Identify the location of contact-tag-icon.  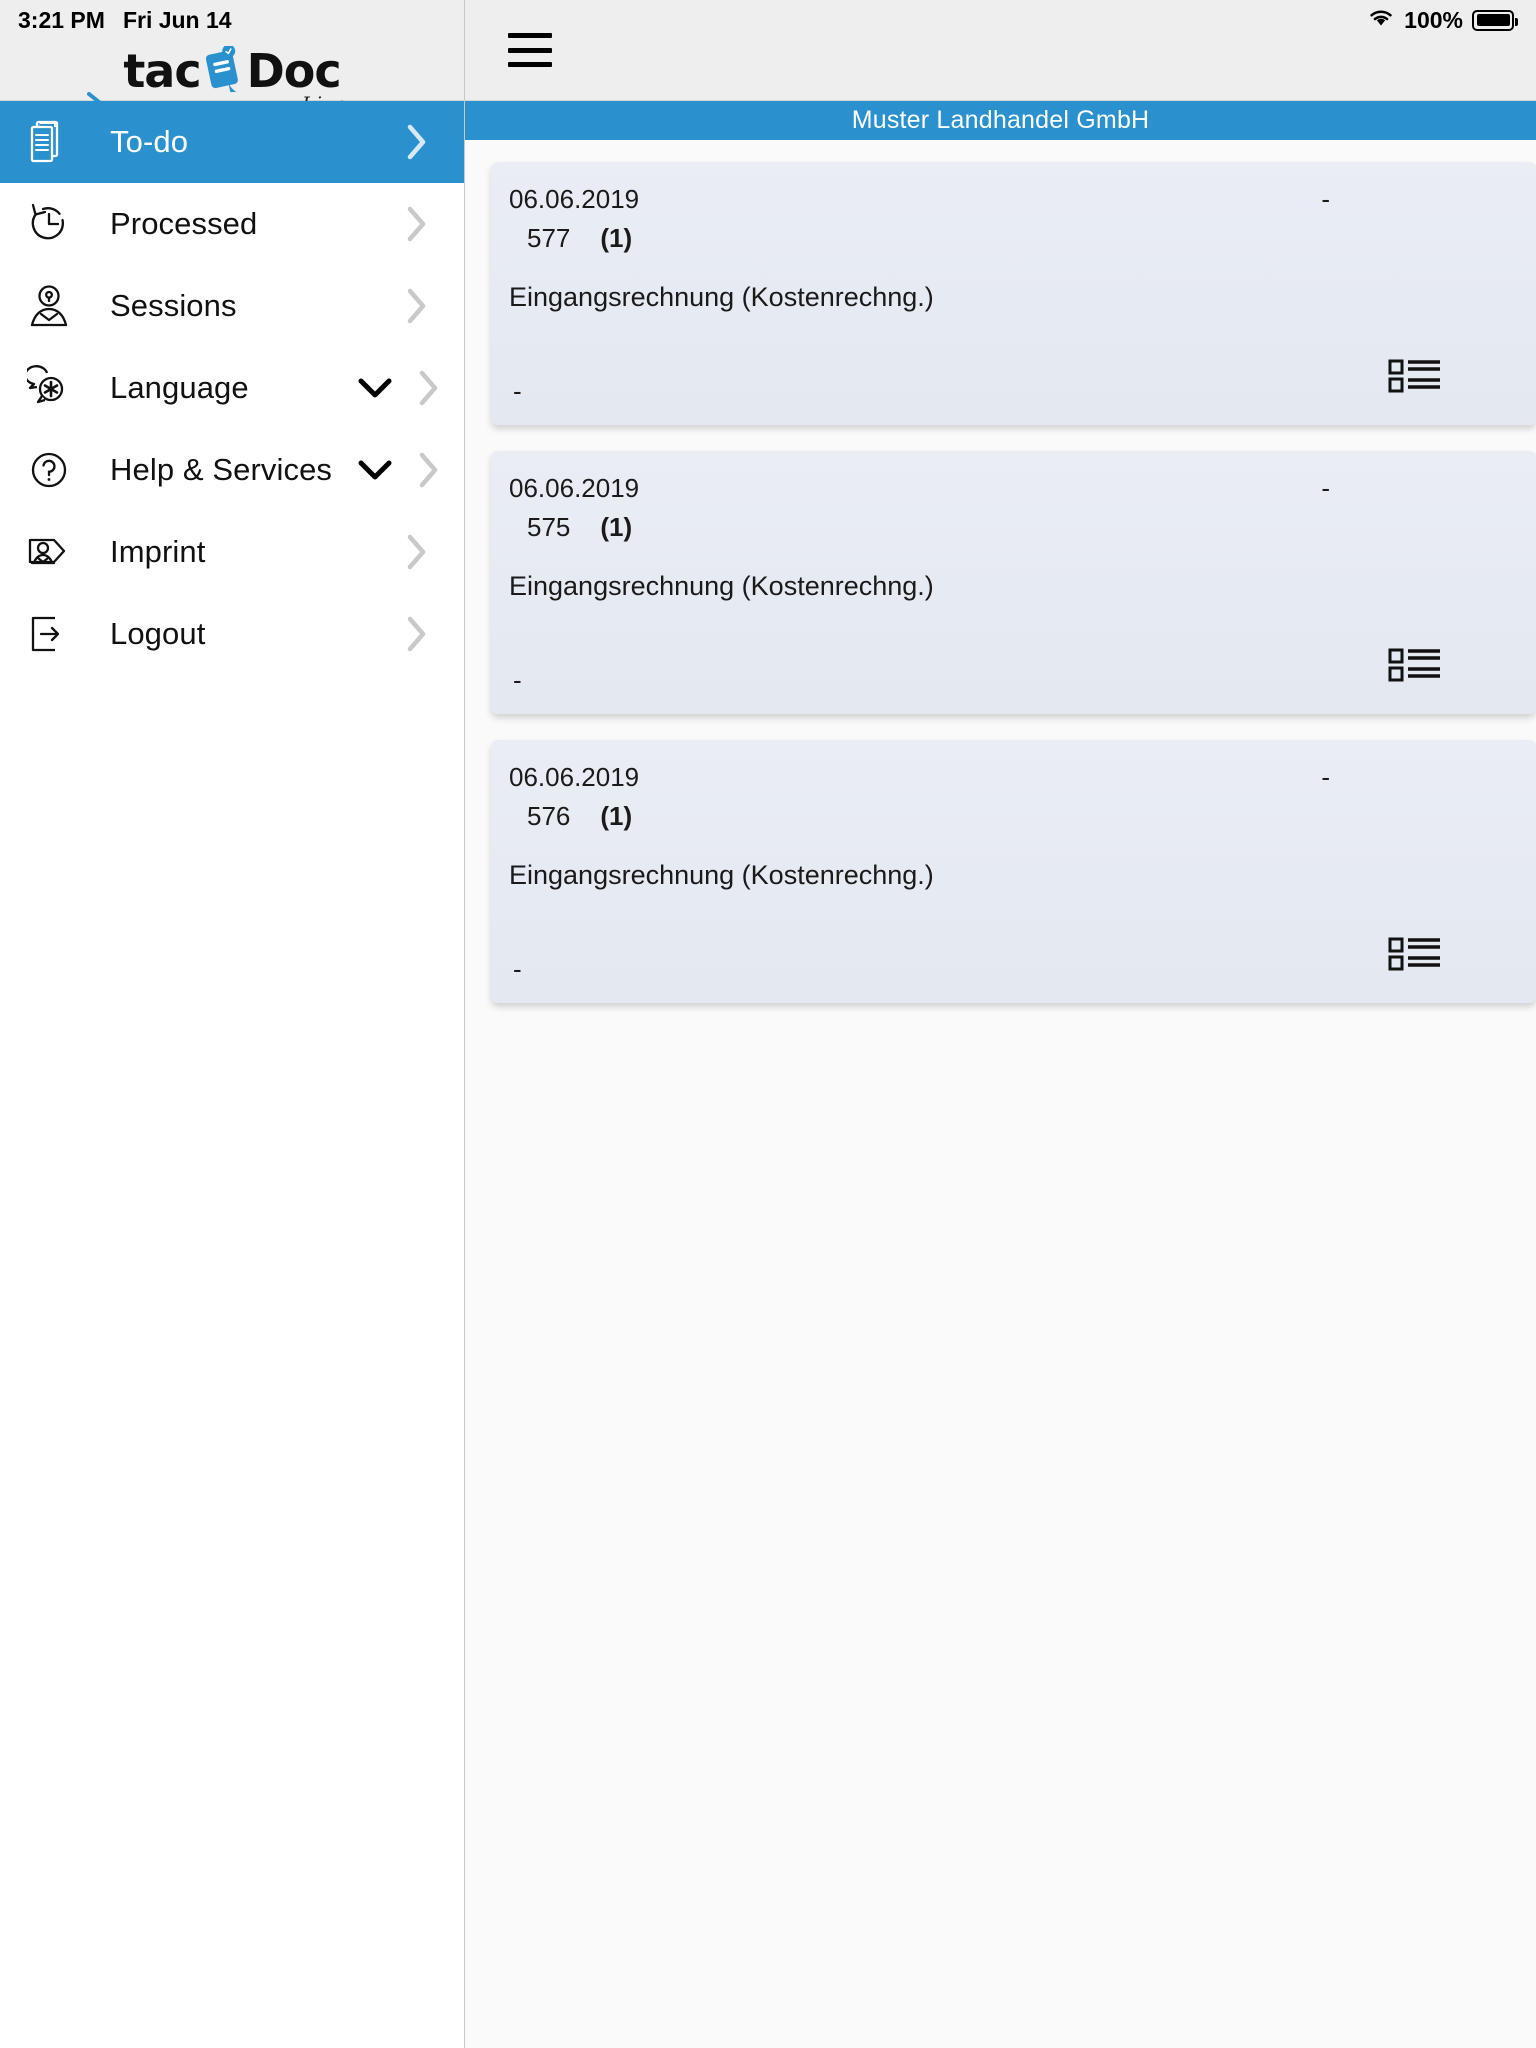
(49, 552).